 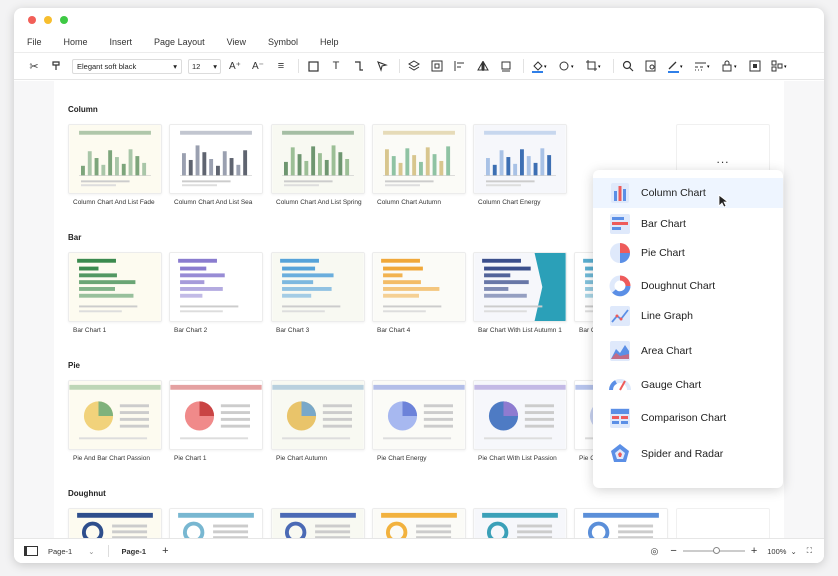 What do you see at coordinates (111, 458) in the screenshot?
I see `template-card-label: Pie And Bar Chart Passion` at bounding box center [111, 458].